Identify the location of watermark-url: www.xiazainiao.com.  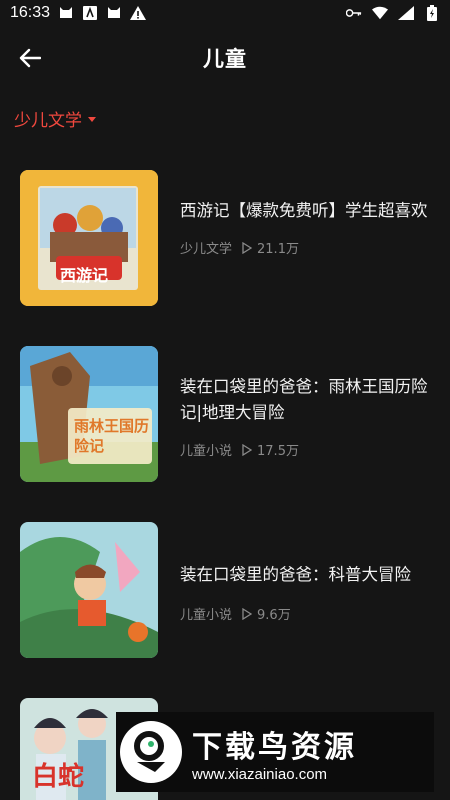
(260, 774).